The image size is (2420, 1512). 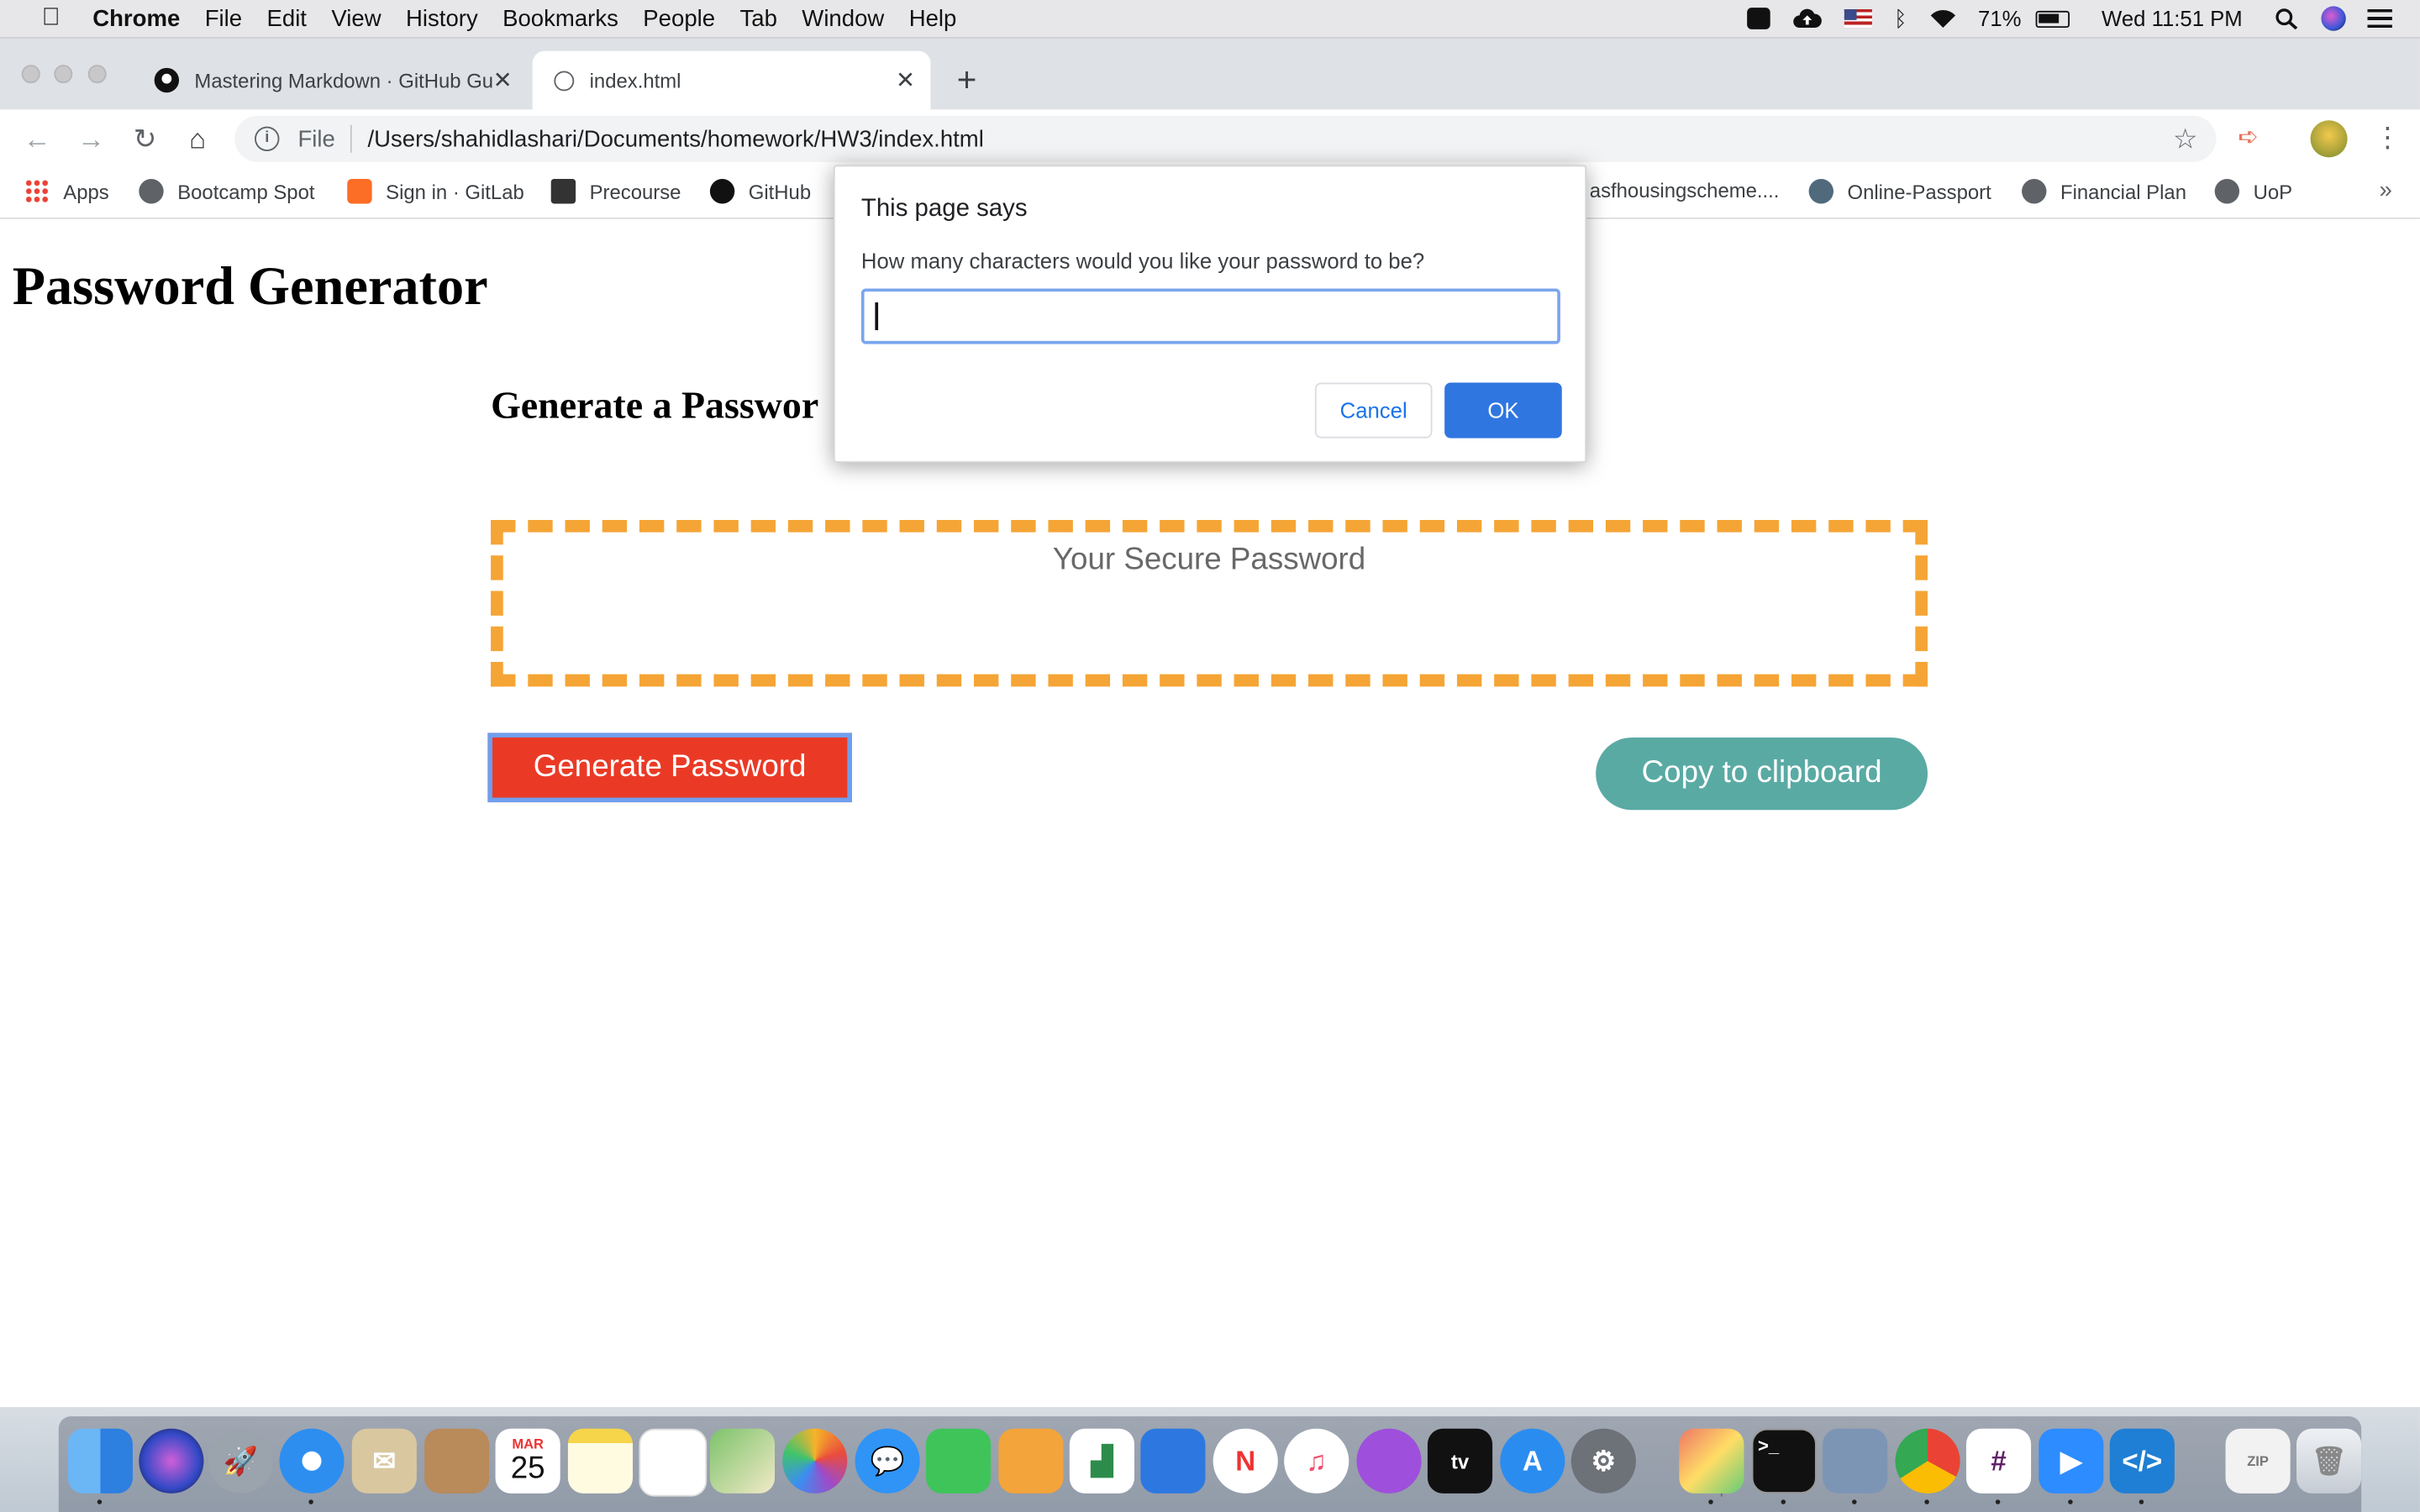 I want to click on mail-icon: ✉, so click(x=384, y=1461).